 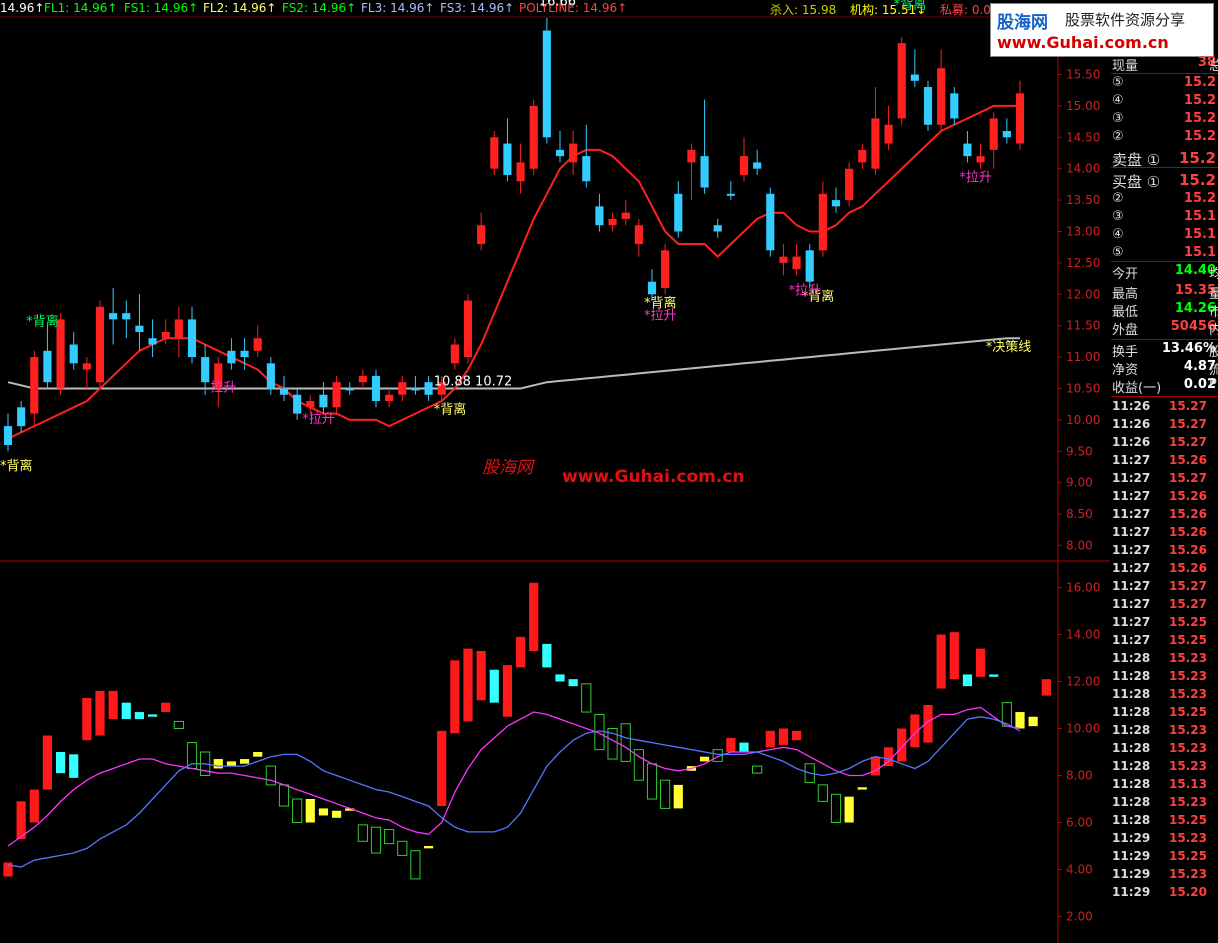 What do you see at coordinates (1164, 310) in the screenshot?
I see `quote-row: 最低 14.26 市` at bounding box center [1164, 310].